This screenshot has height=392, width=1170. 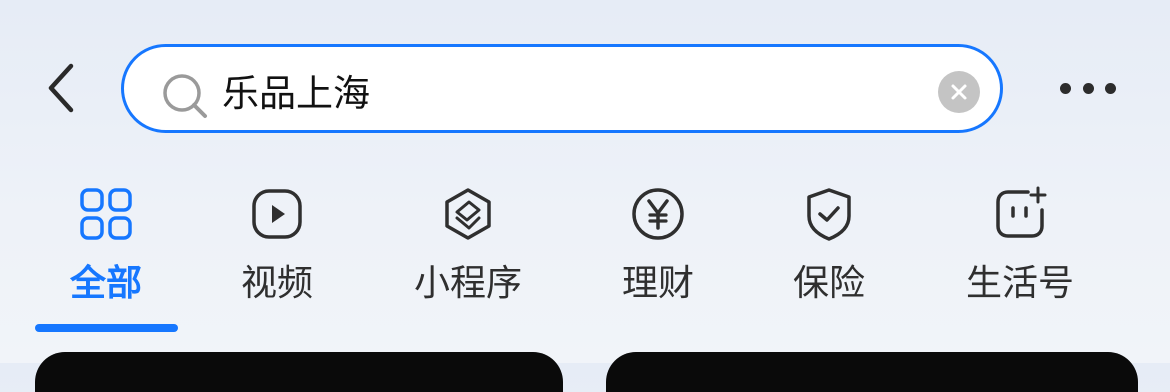 I want to click on tab-mini-program: 小程序, so click(x=468, y=255).